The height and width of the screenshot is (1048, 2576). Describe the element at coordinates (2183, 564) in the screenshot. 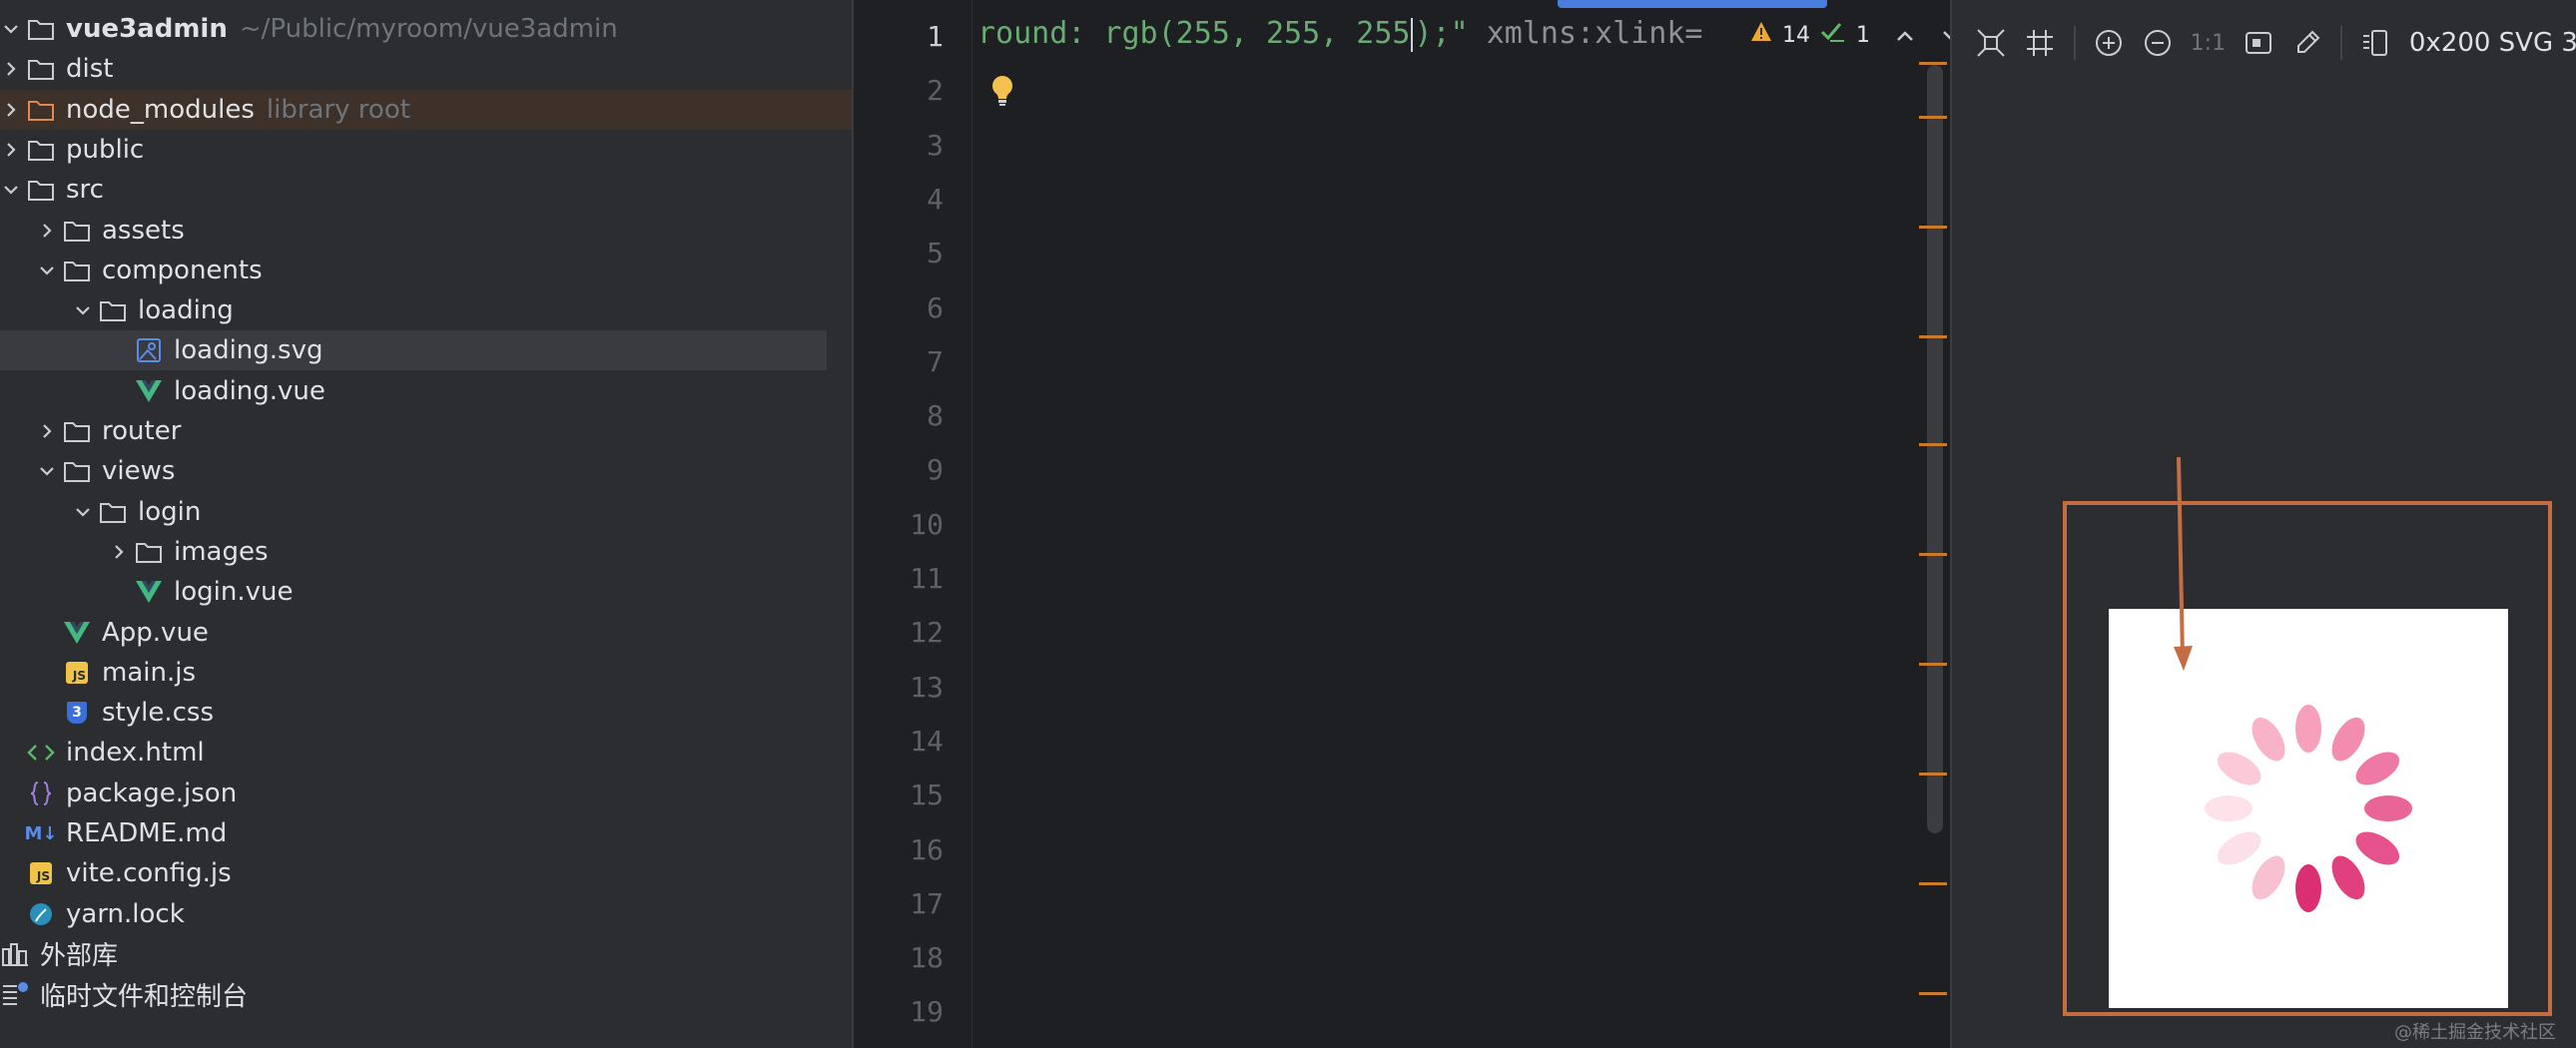

I see `annotation-arrow` at that location.